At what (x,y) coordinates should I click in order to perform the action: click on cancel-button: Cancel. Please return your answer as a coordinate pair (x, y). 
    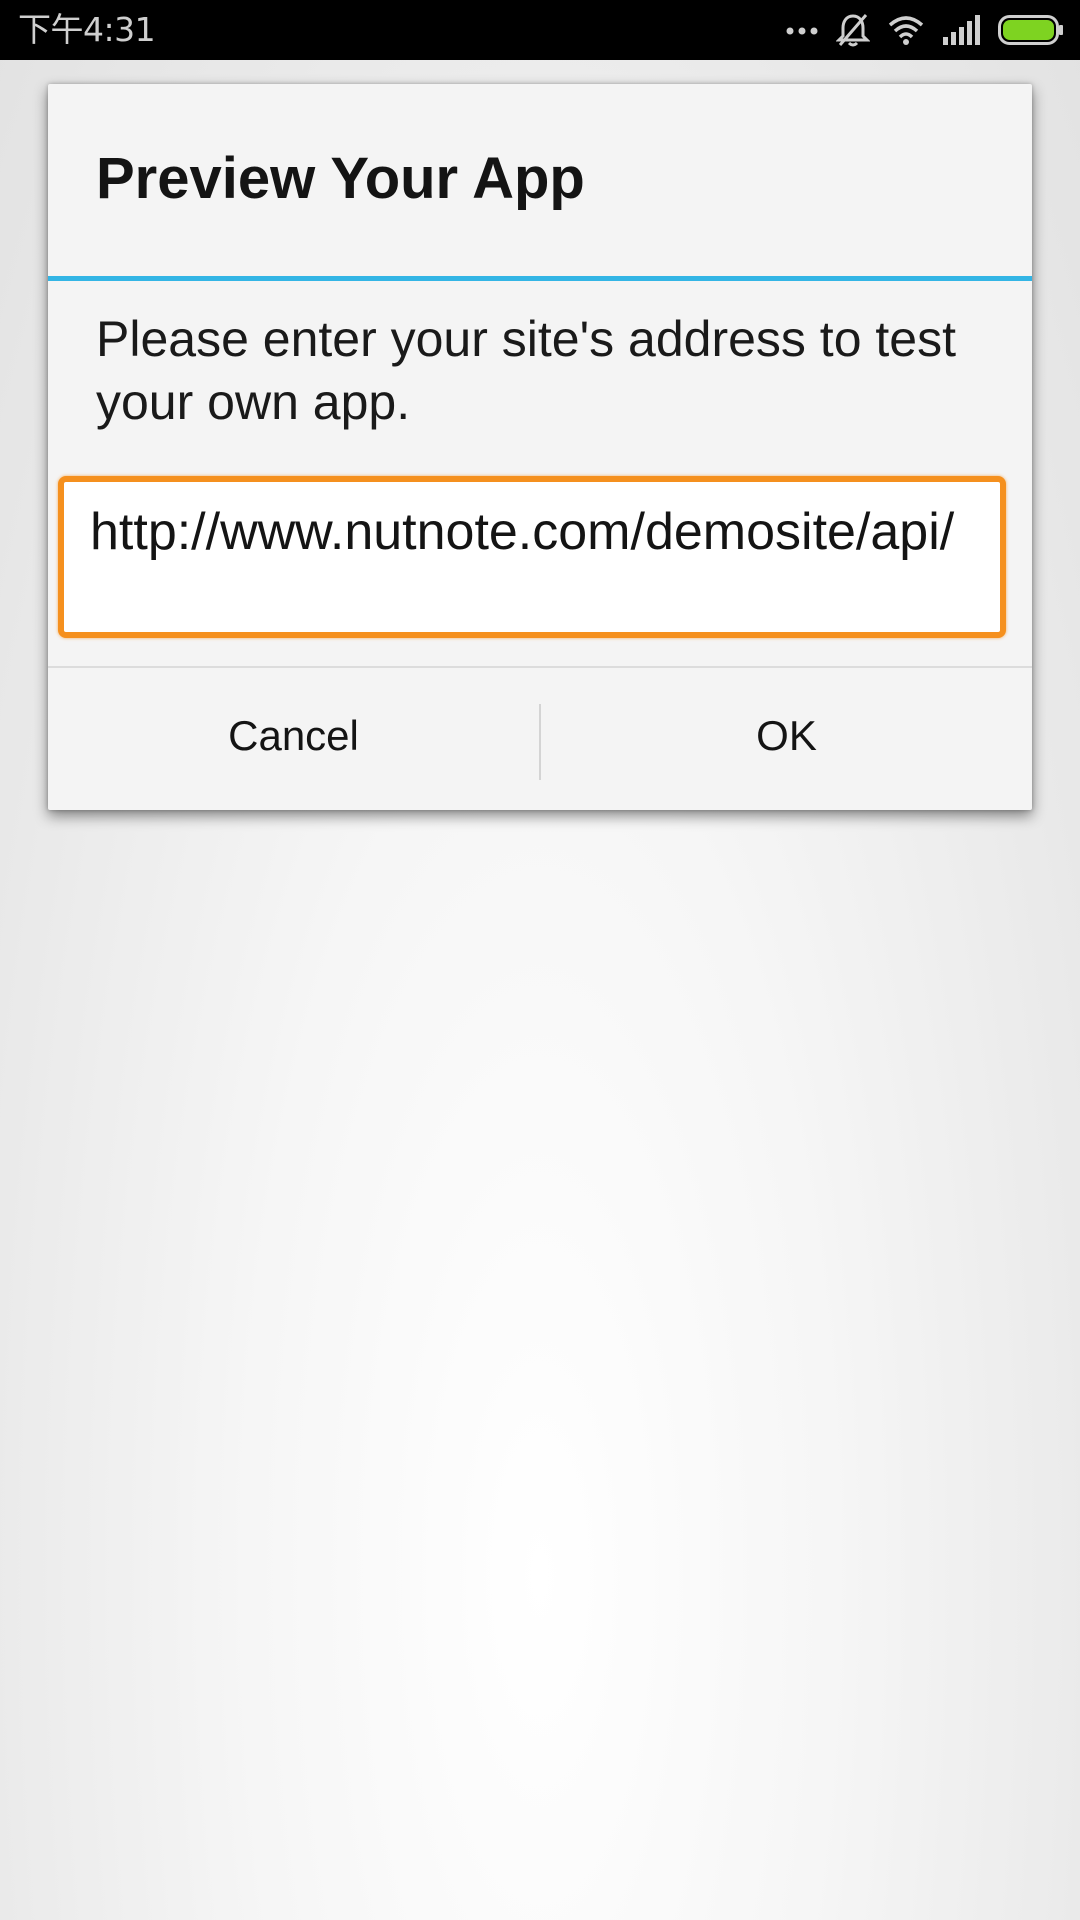
    Looking at the image, I should click on (293, 739).